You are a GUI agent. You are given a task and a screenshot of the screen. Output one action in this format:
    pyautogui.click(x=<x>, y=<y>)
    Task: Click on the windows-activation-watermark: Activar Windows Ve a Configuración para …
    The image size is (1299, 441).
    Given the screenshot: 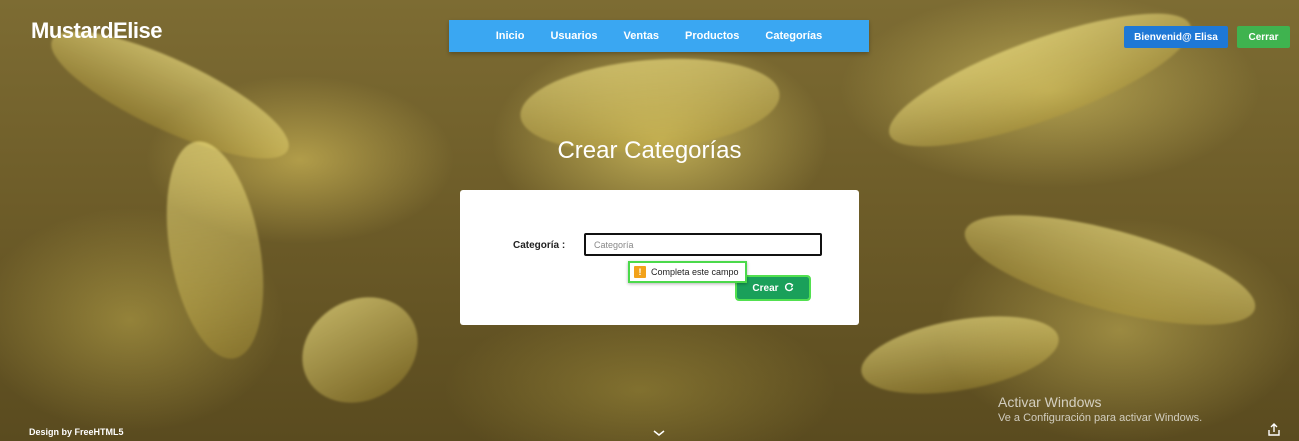 What is the action you would take?
    pyautogui.click(x=1100, y=409)
    